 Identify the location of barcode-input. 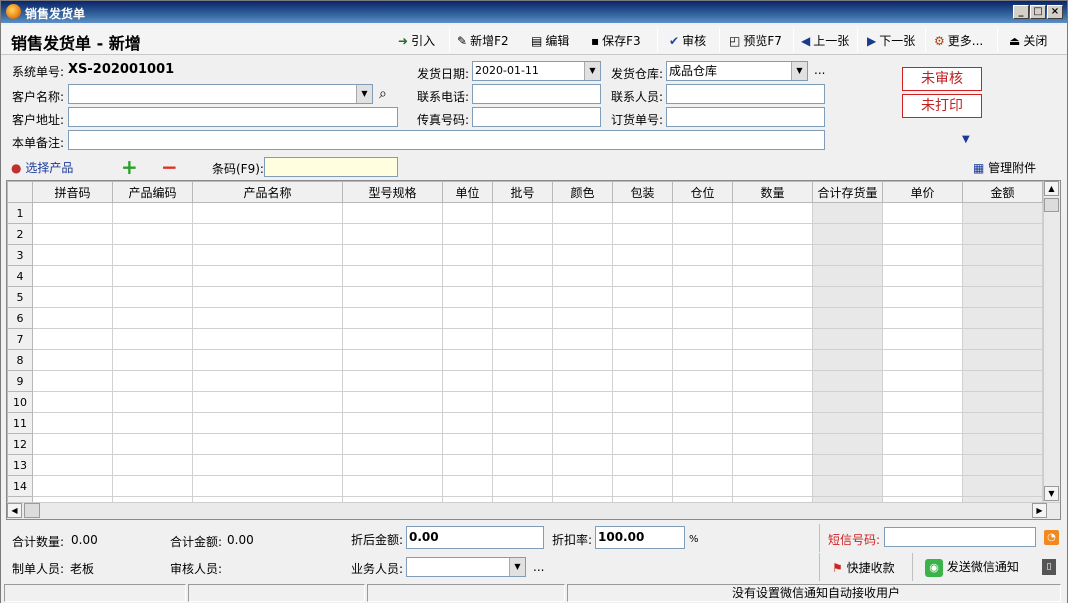
(331, 167).